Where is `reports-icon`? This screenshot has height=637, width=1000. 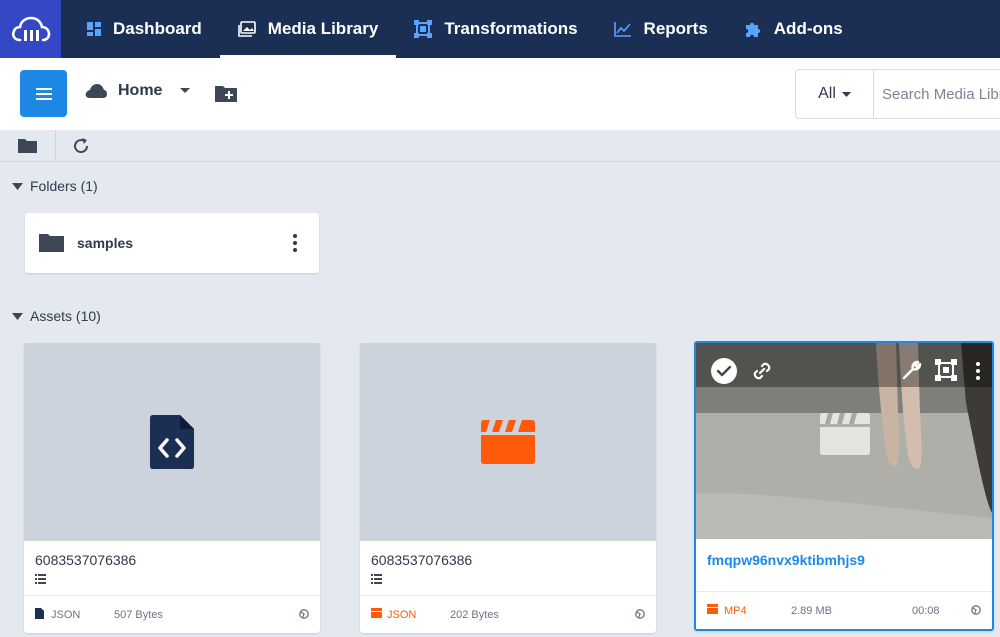
reports-icon is located at coordinates (622, 29).